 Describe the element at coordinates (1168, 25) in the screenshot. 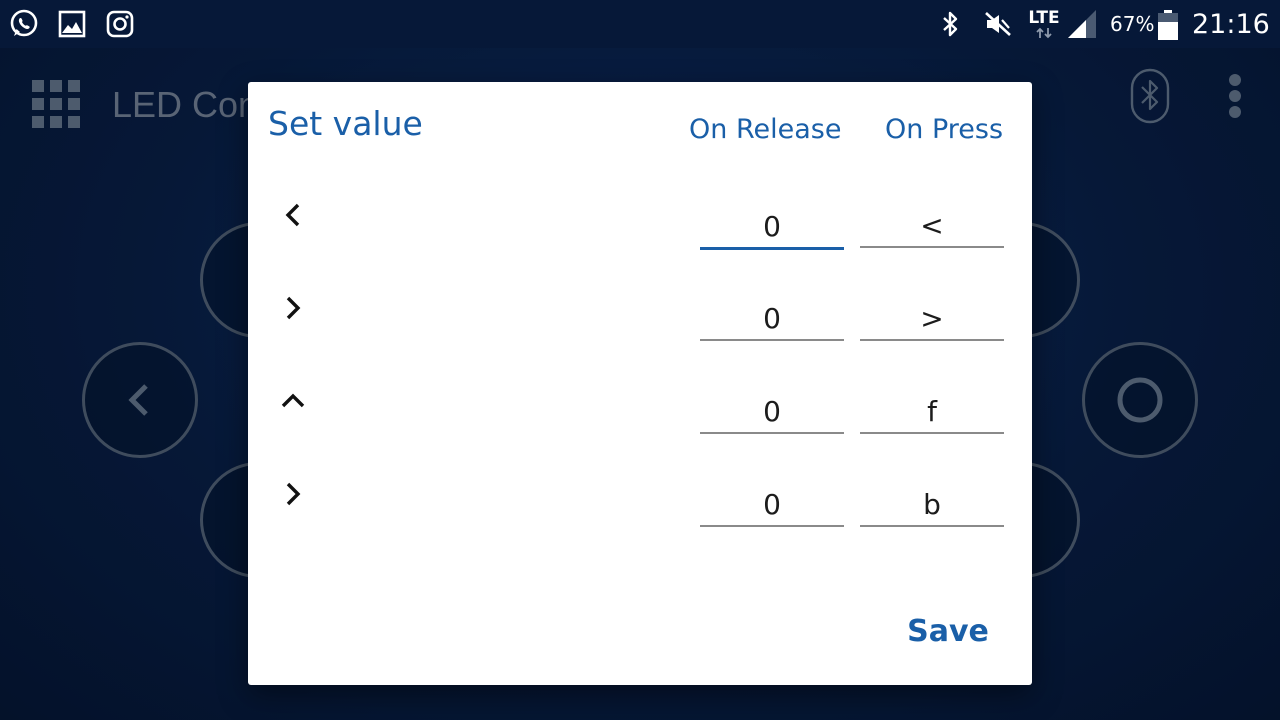

I see `battery-icon` at that location.